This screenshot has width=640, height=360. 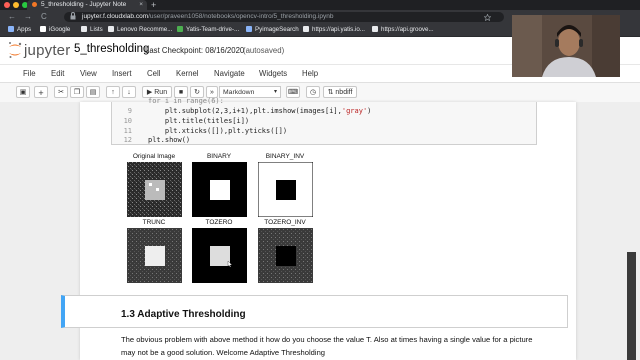 What do you see at coordinates (320, 5) in the screenshot?
I see `browser-tab-strip: 5_thresholding - Jupyter Note × +` at bounding box center [320, 5].